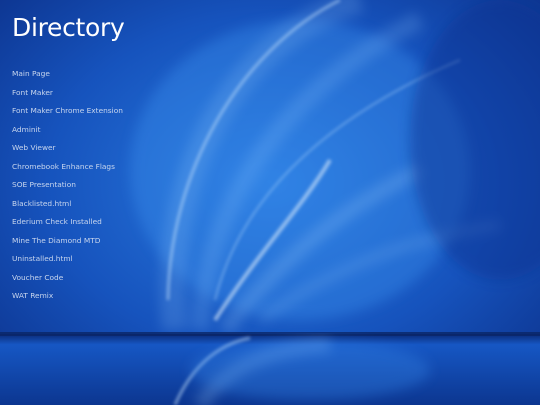 The width and height of the screenshot is (540, 405). What do you see at coordinates (67, 275) in the screenshot?
I see `list-item: Voucher Code` at bounding box center [67, 275].